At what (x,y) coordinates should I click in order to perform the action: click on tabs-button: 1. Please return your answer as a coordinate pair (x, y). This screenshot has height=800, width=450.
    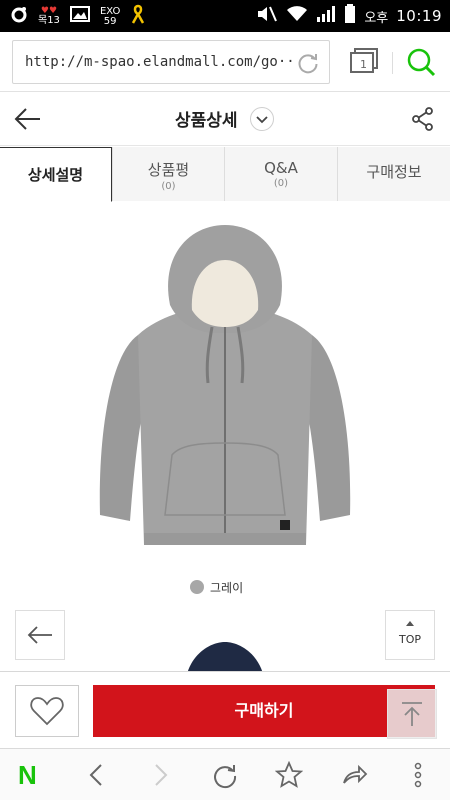
    Looking at the image, I should click on (364, 61).